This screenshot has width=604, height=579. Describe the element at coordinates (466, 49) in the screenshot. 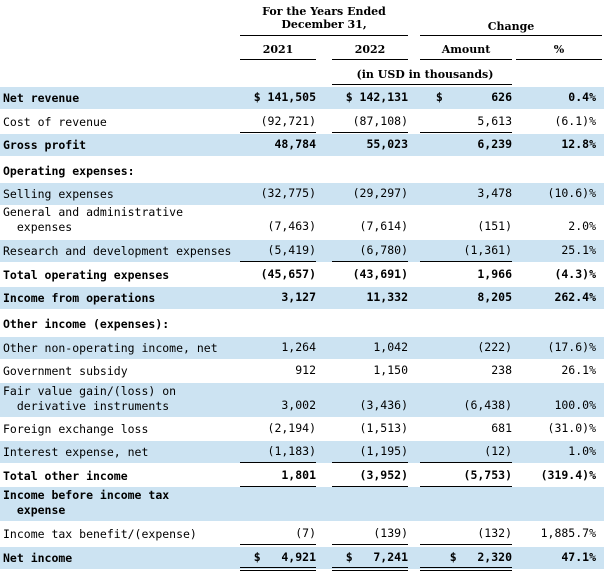

I see `col-header-amount: Amount` at that location.